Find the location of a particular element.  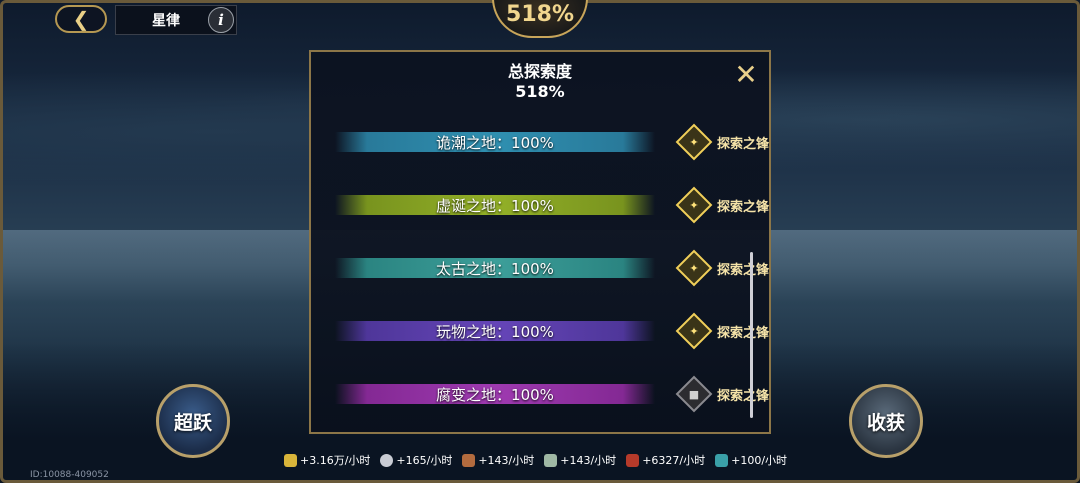

exp-icon is located at coordinates (633, 460).